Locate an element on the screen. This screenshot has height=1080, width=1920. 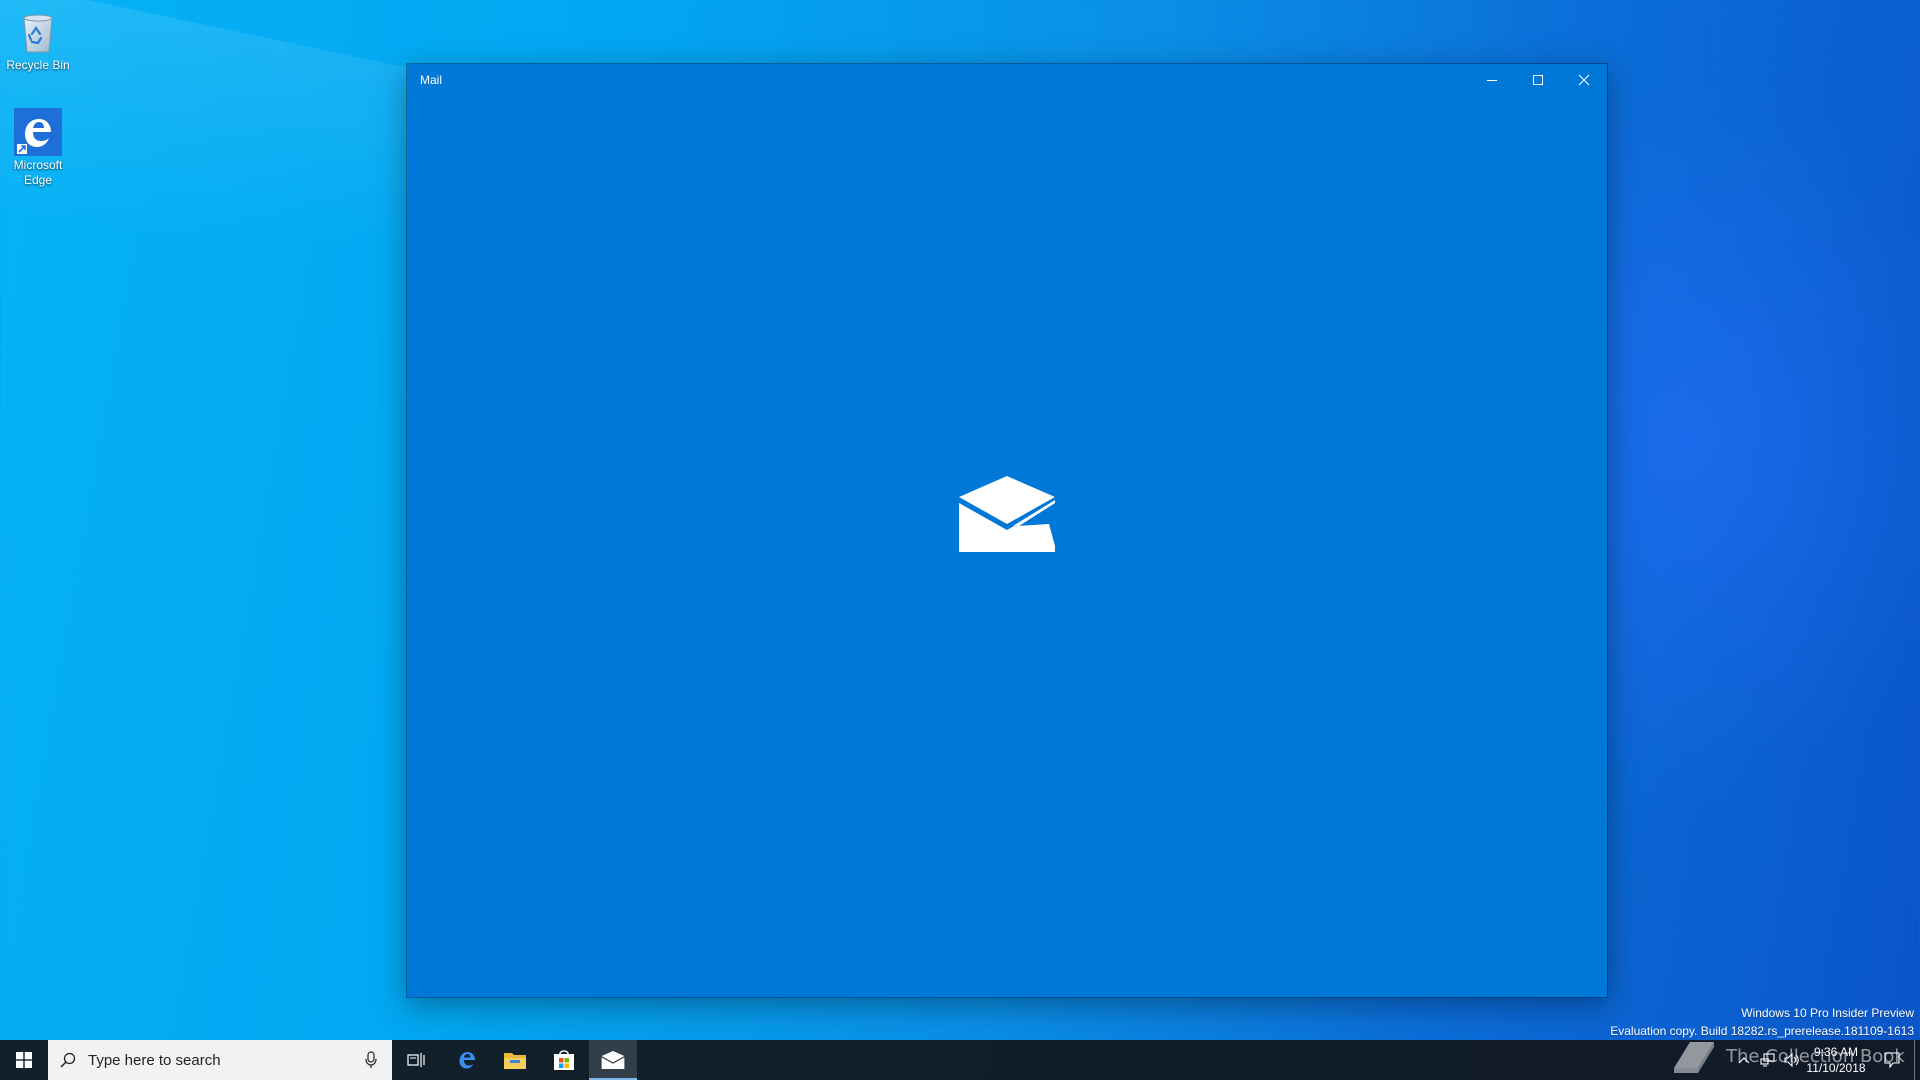
window-title: Mail is located at coordinates (431, 80).